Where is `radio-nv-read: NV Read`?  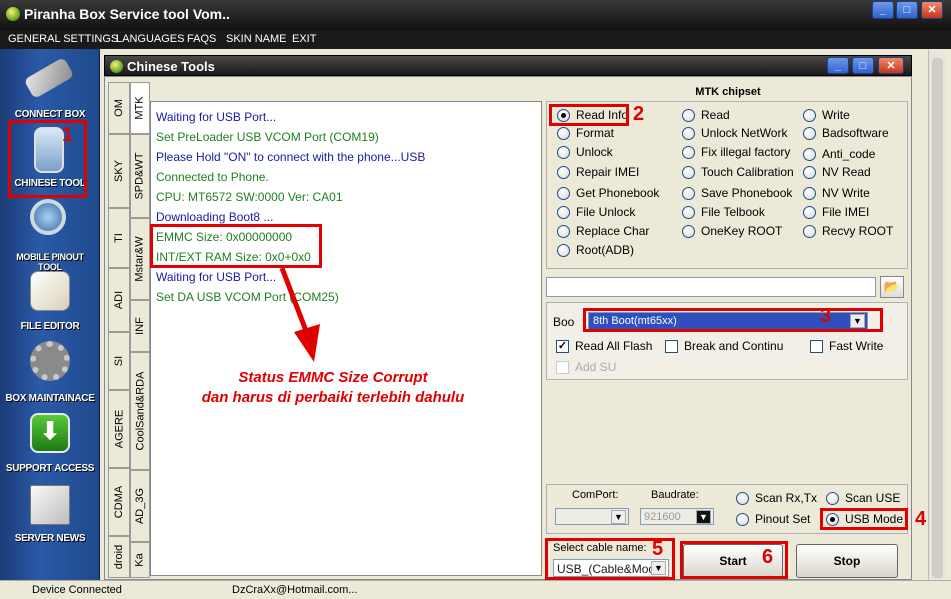
radio-nv-read: NV Read is located at coordinates (837, 172).